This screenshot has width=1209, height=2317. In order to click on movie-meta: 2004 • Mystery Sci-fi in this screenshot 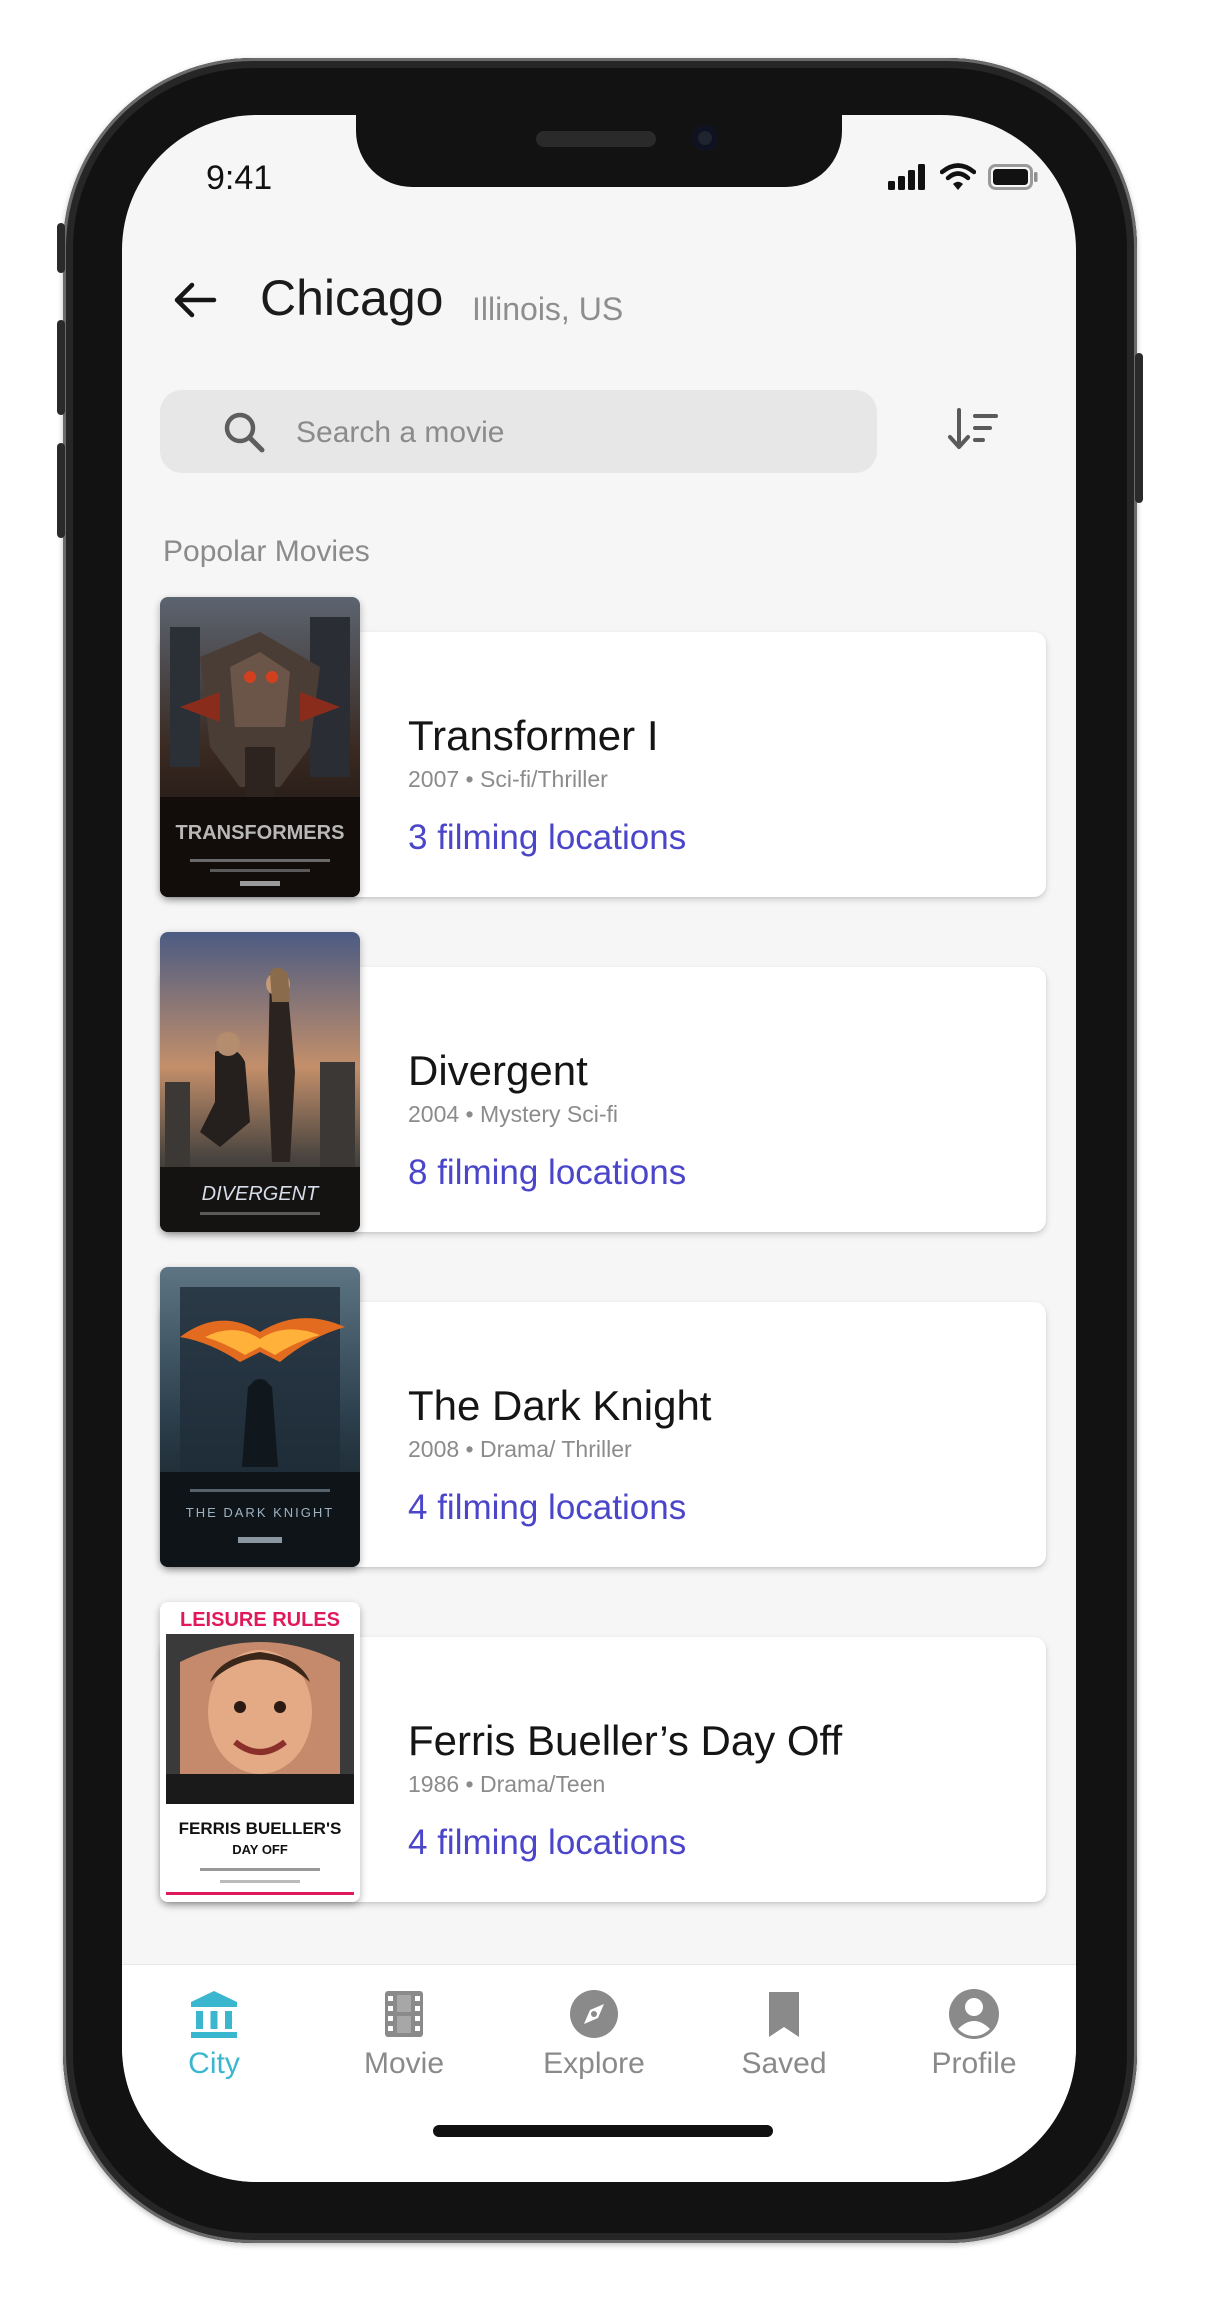, I will do `click(513, 1114)`.